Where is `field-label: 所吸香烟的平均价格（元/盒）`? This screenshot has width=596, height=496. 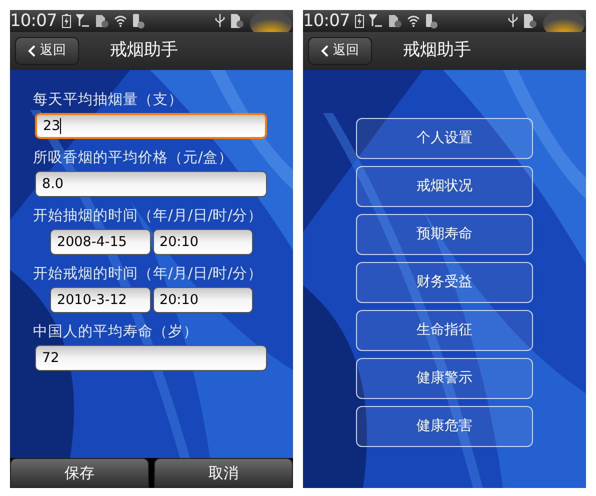 field-label: 所吸香烟的平均价格（元/盒） is located at coordinates (133, 158).